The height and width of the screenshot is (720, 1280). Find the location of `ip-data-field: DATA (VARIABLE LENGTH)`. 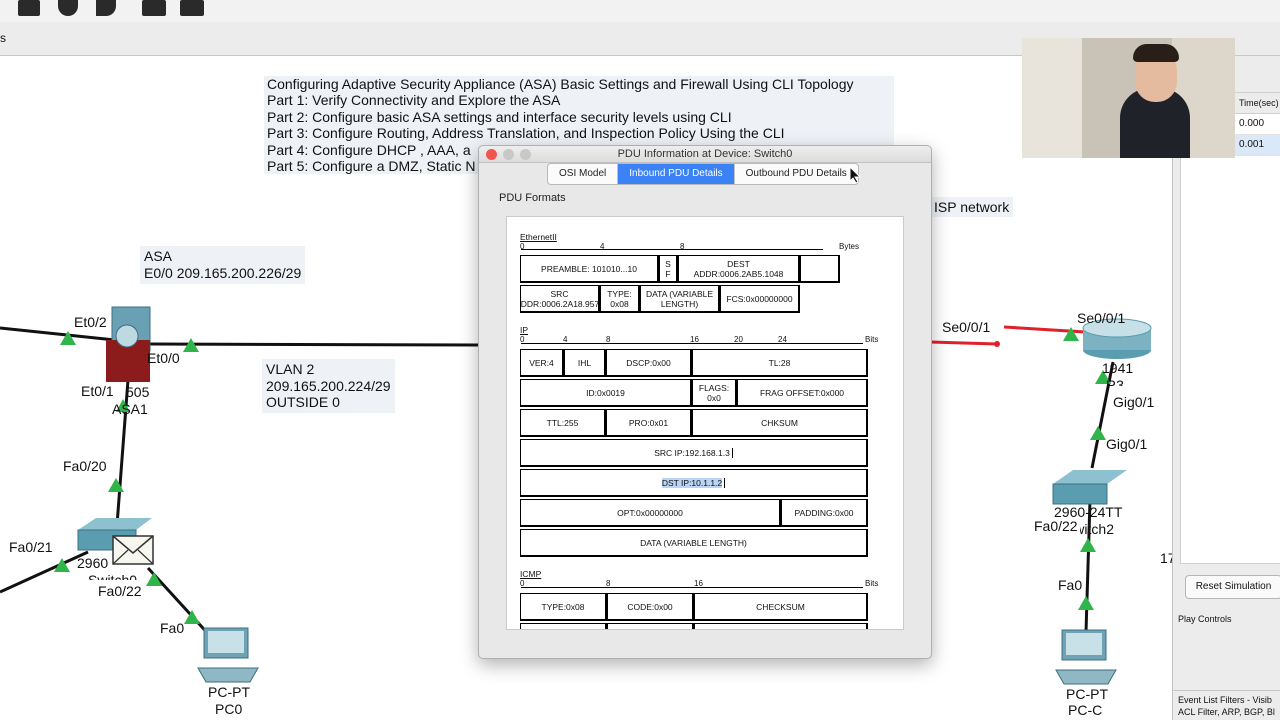

ip-data-field: DATA (VARIABLE LENGTH) is located at coordinates (694, 543).